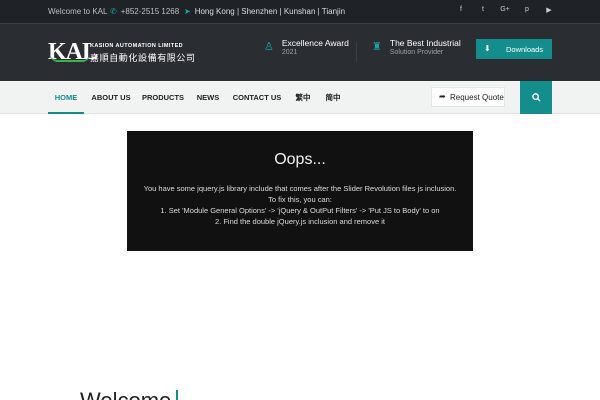 Image resolution: width=600 pixels, height=400 pixels. What do you see at coordinates (483, 10) in the screenshot?
I see `twitter-icon: t` at bounding box center [483, 10].